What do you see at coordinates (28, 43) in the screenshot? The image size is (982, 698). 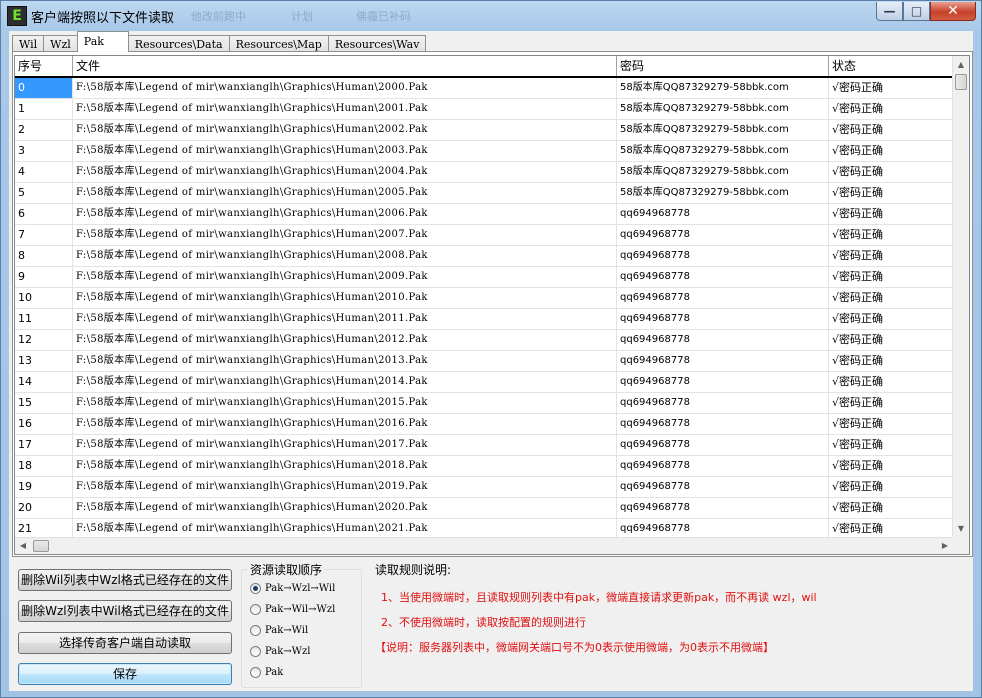 I see `tab-wil: Wil` at bounding box center [28, 43].